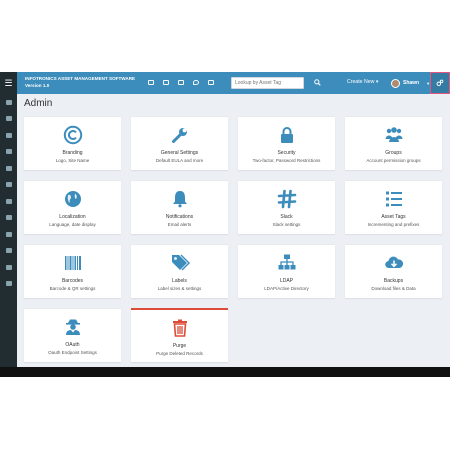 The image size is (450, 450). I want to click on card-subtitle: Incrementing and prefixes, so click(393, 224).